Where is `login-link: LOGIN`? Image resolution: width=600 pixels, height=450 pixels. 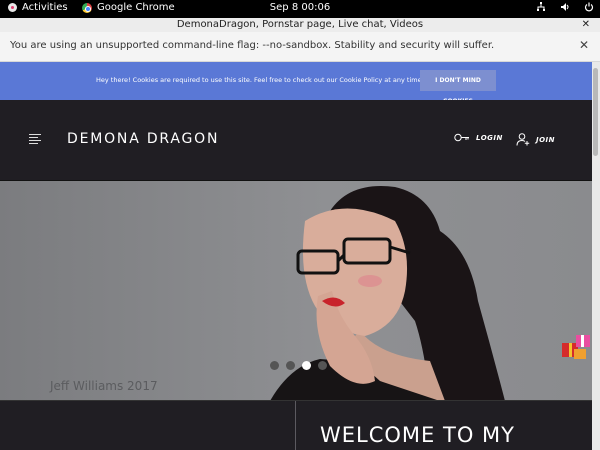 login-link: LOGIN is located at coordinates (478, 137).